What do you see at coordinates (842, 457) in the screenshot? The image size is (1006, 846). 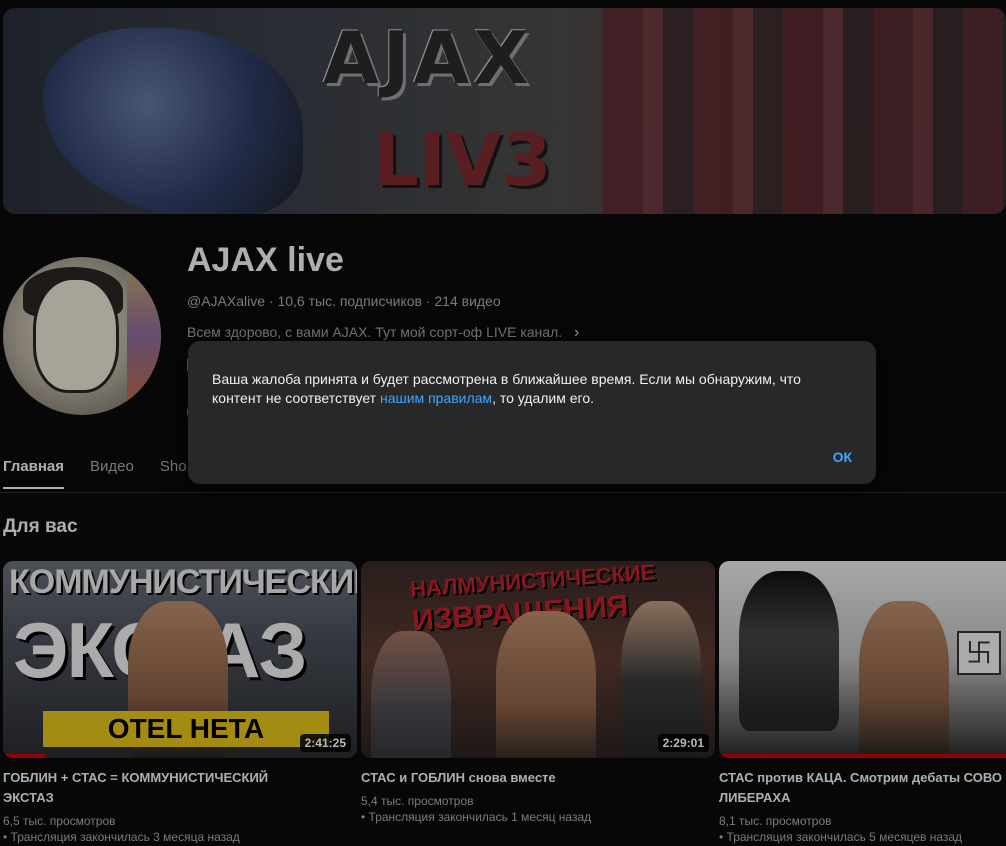 I see `ok-button: ОК` at bounding box center [842, 457].